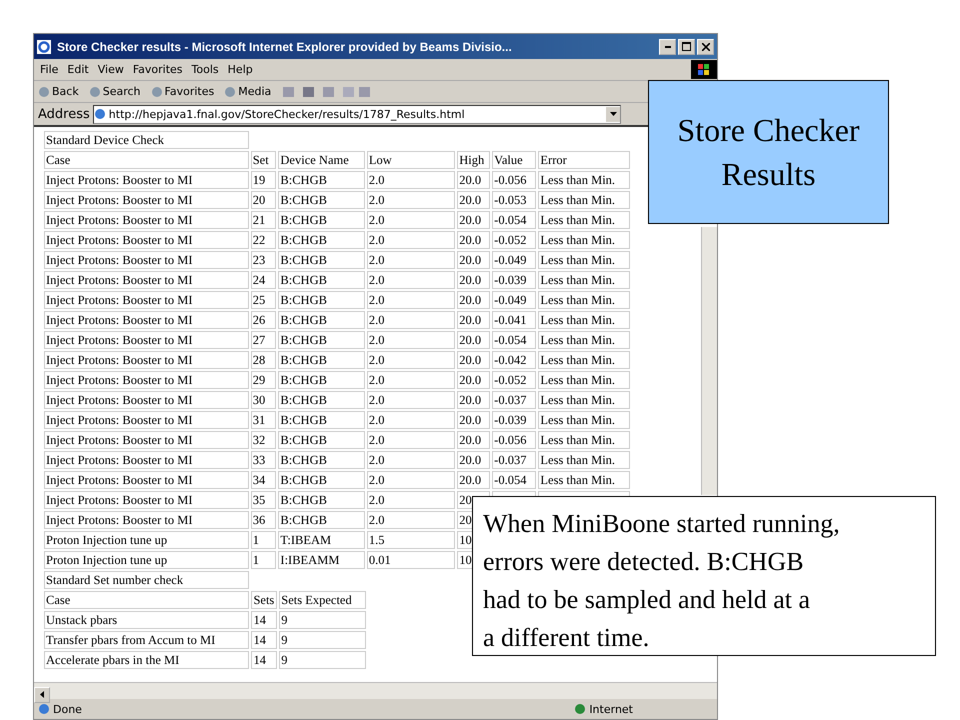  What do you see at coordinates (111, 69) in the screenshot?
I see `menu-item: View` at bounding box center [111, 69].